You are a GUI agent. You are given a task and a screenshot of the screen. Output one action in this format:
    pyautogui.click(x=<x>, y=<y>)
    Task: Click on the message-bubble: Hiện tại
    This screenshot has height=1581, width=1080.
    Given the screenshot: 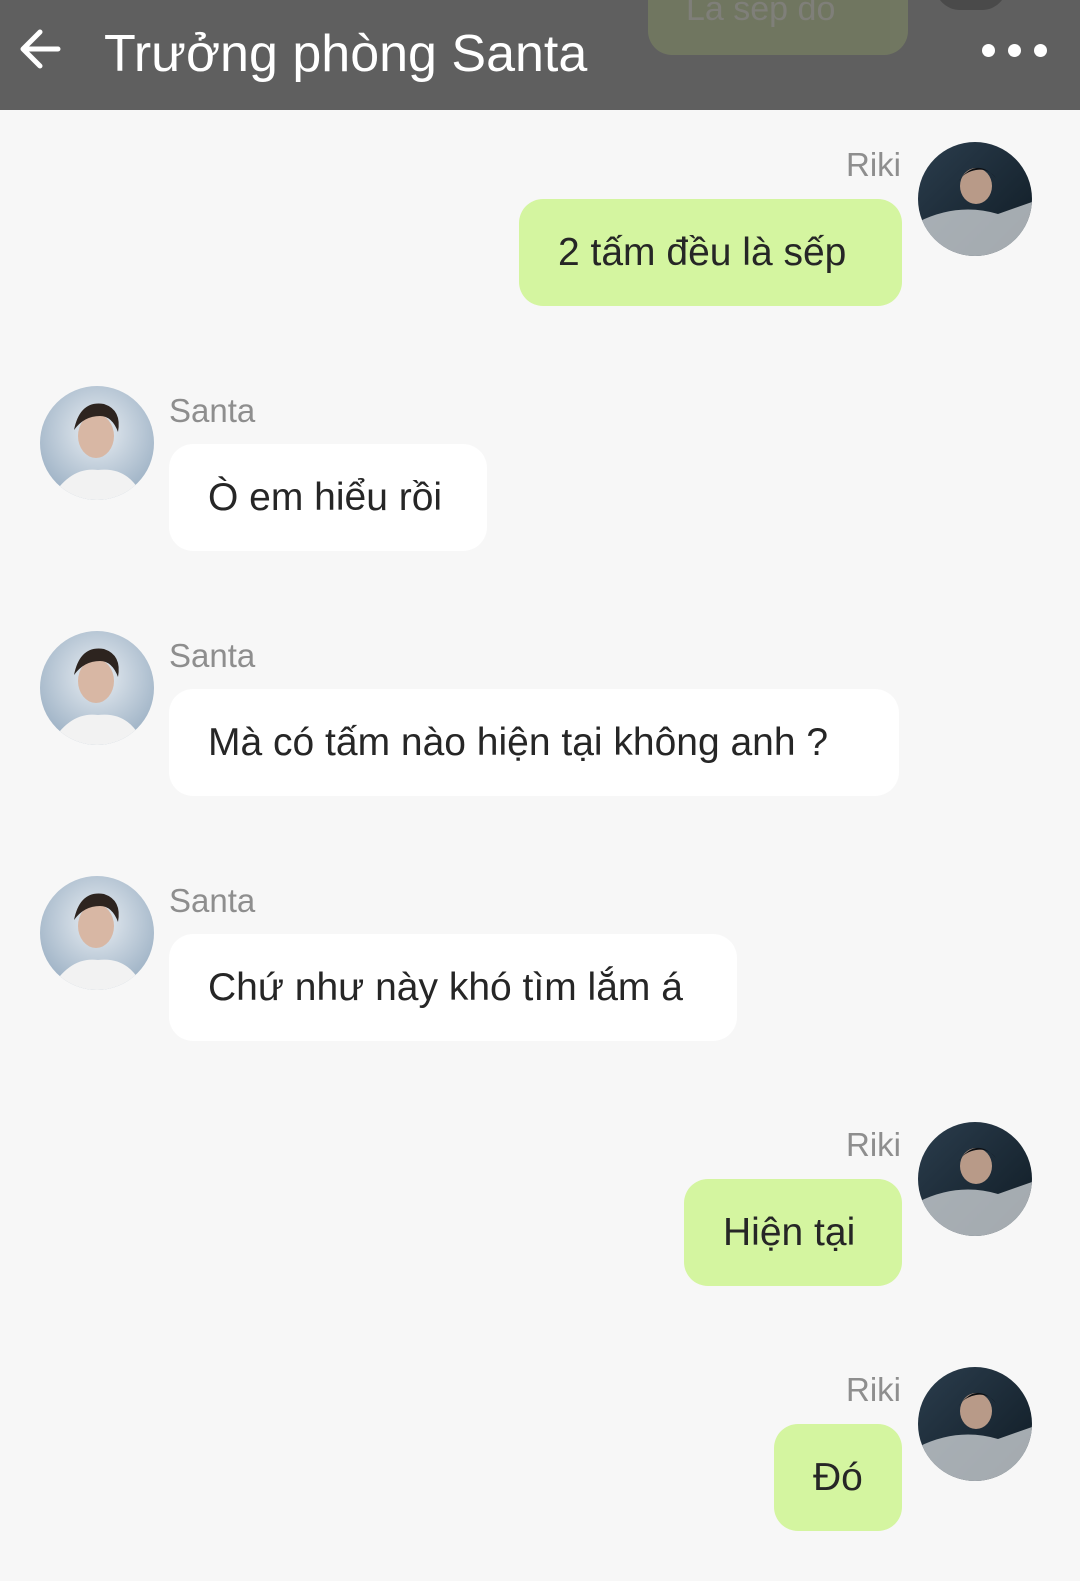 What is the action you would take?
    pyautogui.click(x=793, y=1232)
    